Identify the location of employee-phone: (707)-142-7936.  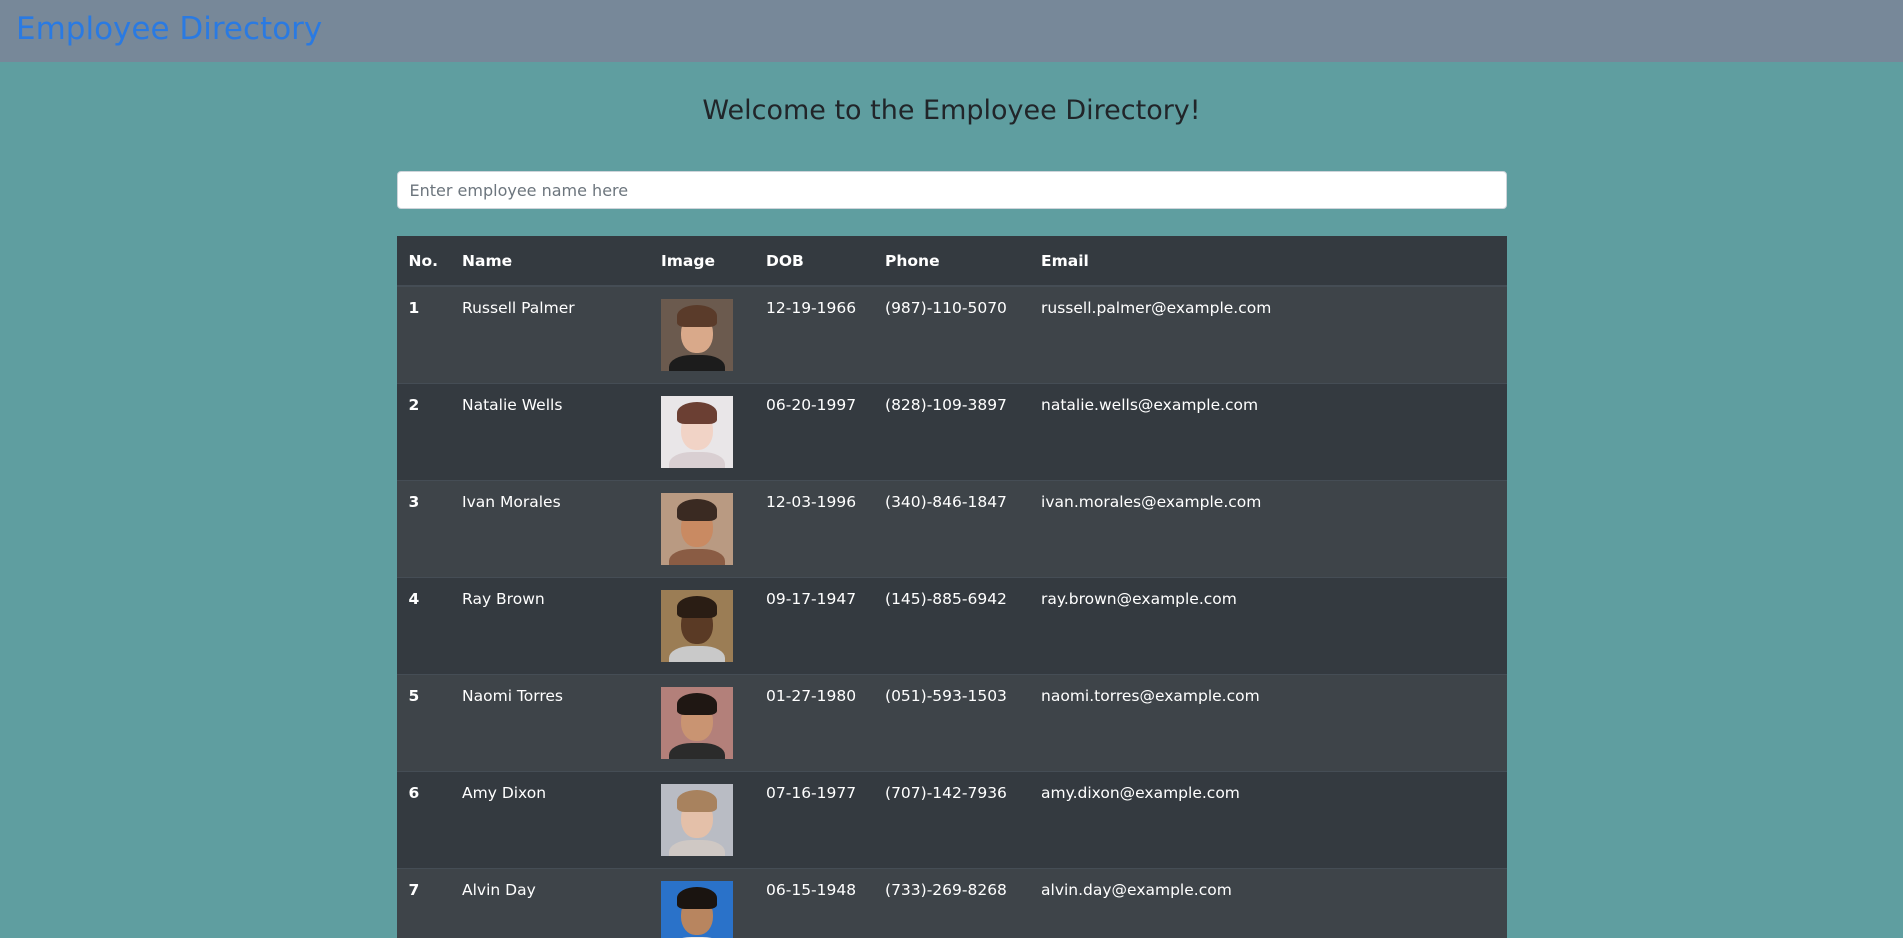
(951, 820).